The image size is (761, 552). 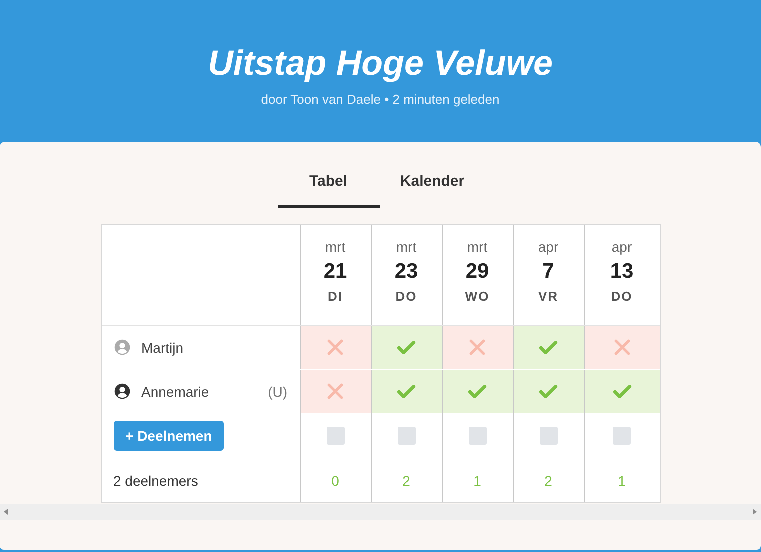 What do you see at coordinates (755, 512) in the screenshot?
I see `scroll-right-icon` at bounding box center [755, 512].